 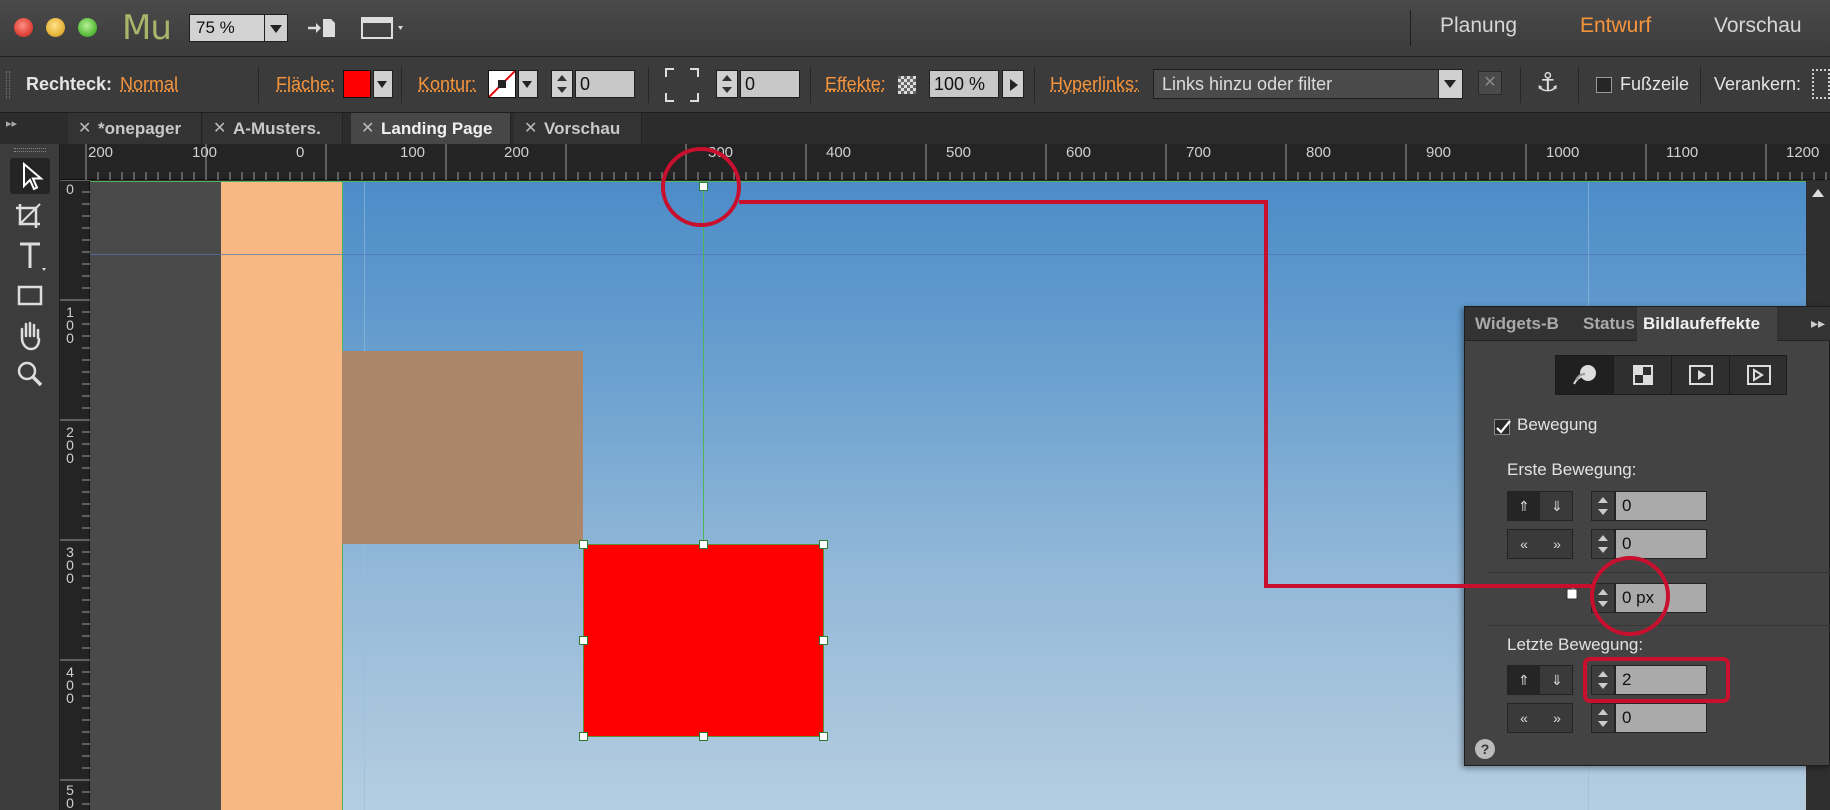 What do you see at coordinates (964, 84) in the screenshot?
I see `opacity-field: 100 %` at bounding box center [964, 84].